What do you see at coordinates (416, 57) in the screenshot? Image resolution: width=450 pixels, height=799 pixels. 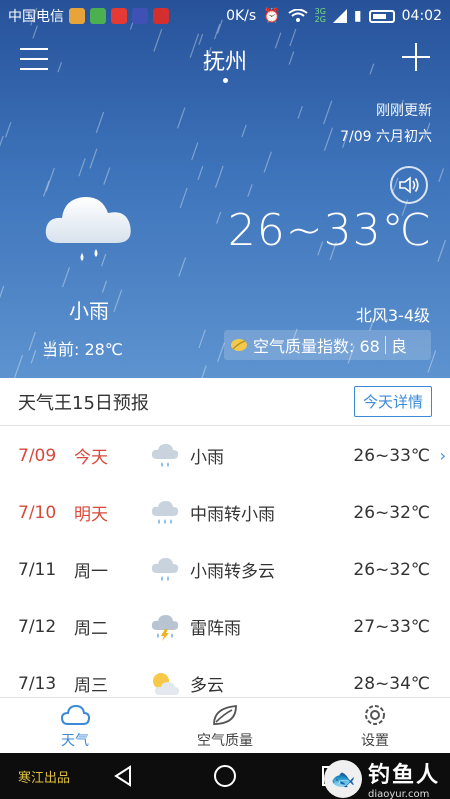 I see `add-city-button` at bounding box center [416, 57].